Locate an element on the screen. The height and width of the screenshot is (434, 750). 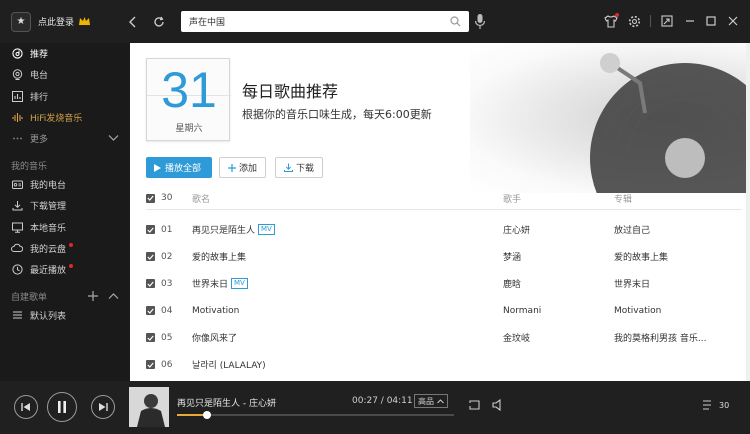
track-artist: 金玟岐 is located at coordinates (516, 337).